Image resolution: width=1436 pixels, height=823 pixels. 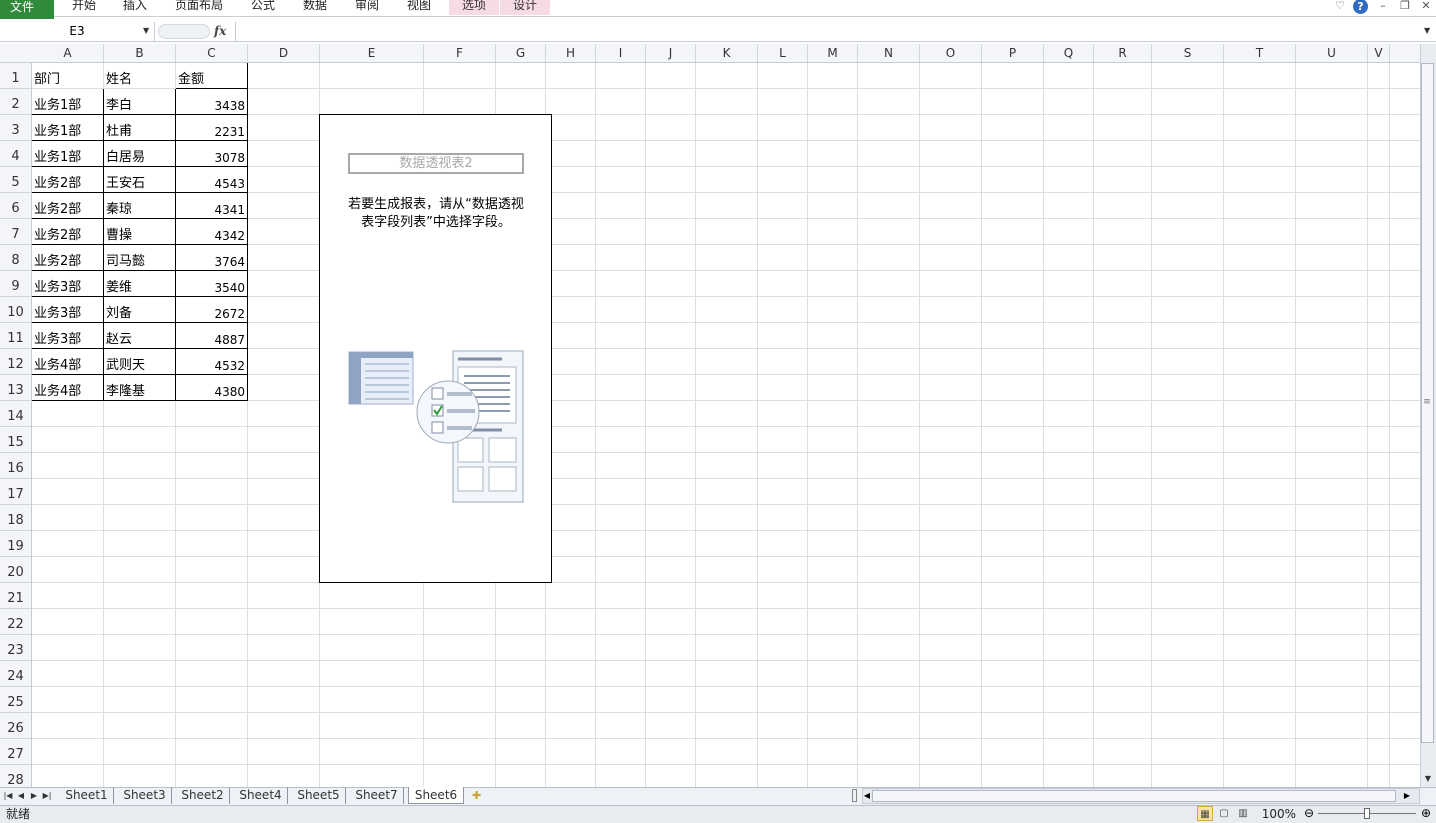 I want to click on cell-b4: 白居易, so click(x=140, y=154).